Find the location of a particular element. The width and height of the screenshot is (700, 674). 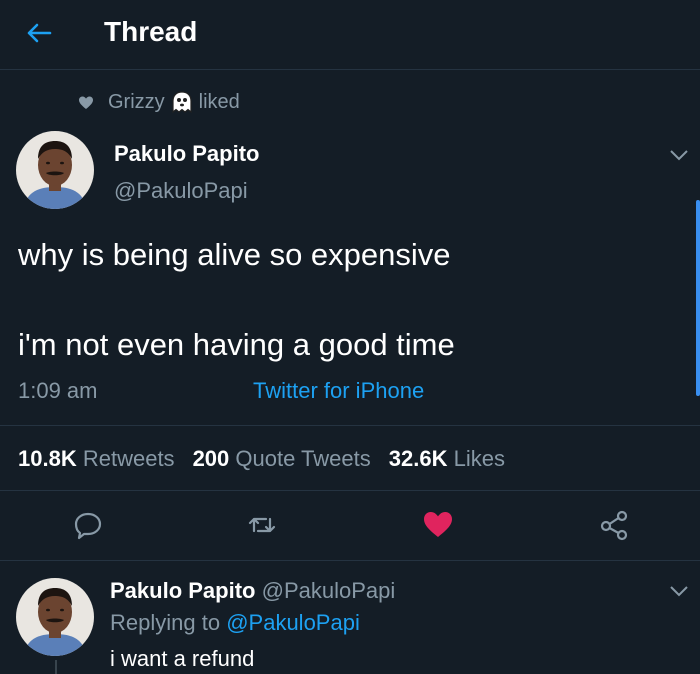

like-heart-icon is located at coordinates (438, 525).